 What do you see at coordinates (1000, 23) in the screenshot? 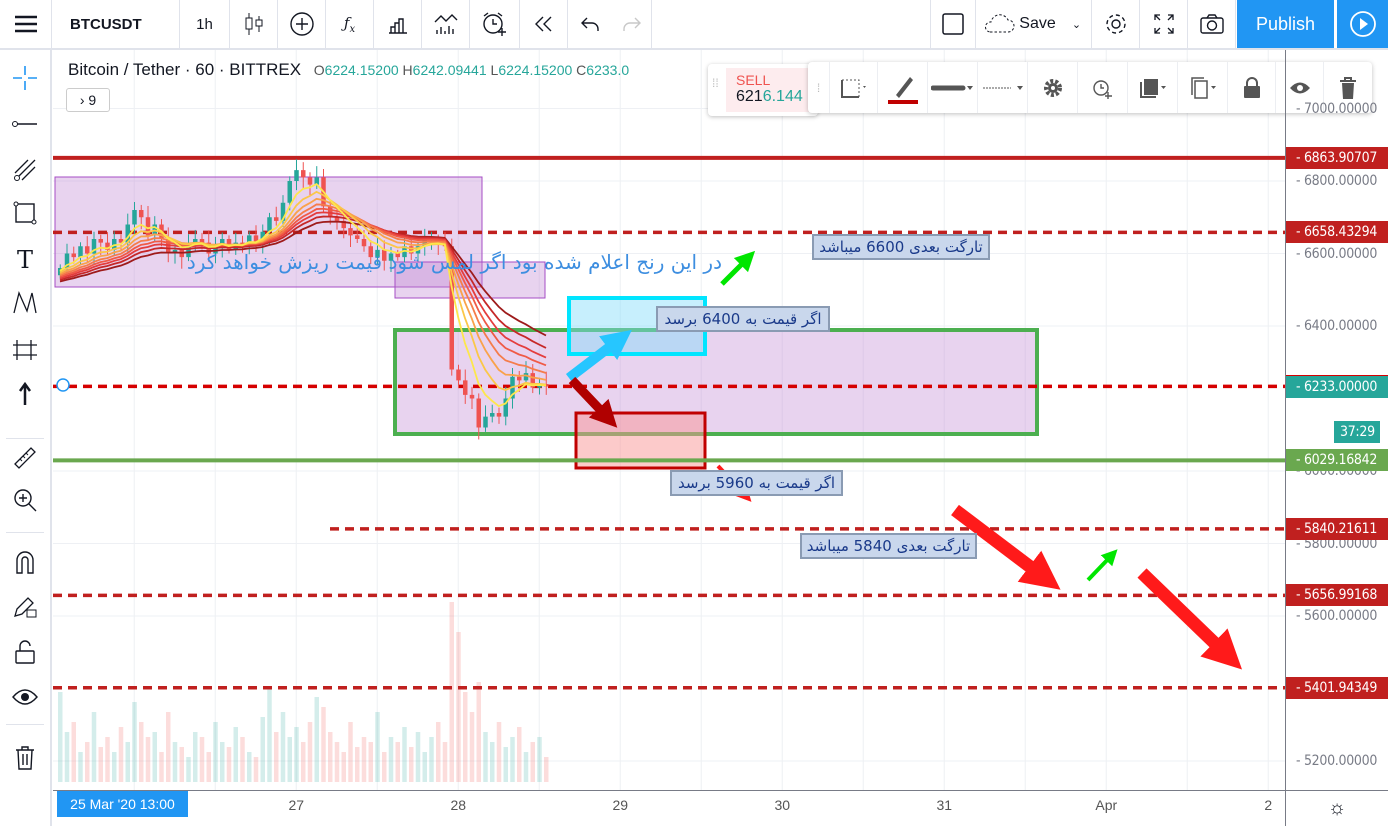
I see `cloud-icon` at bounding box center [1000, 23].